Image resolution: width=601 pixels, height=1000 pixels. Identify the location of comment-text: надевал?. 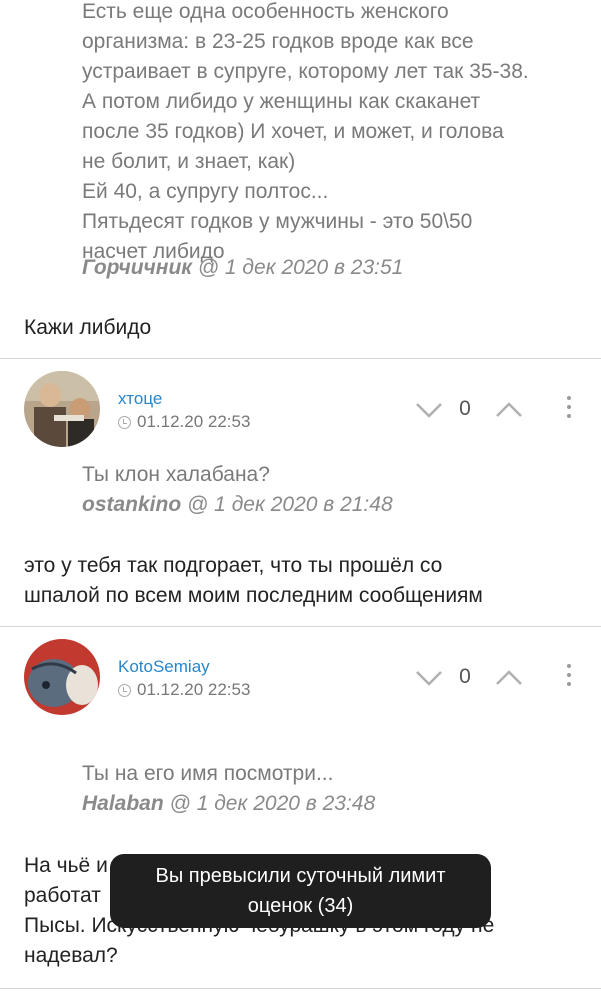
(71, 955).